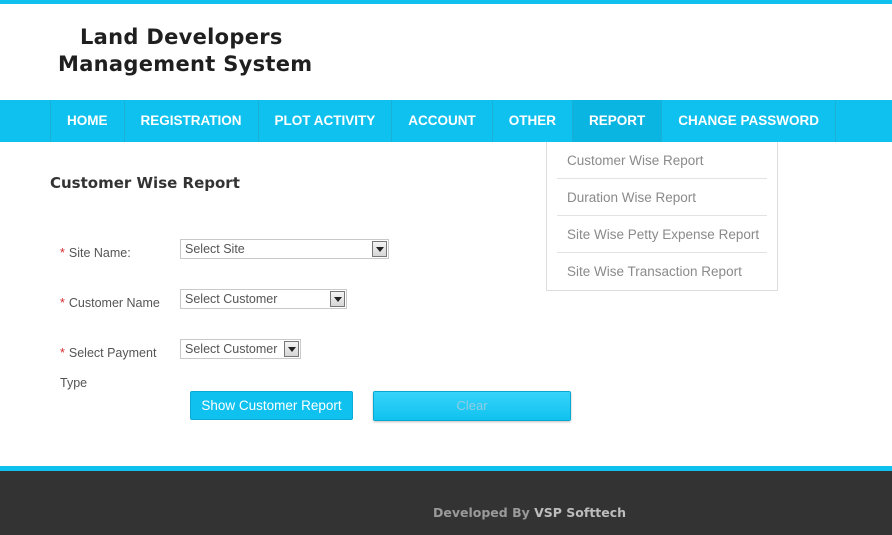 The width and height of the screenshot is (892, 535). What do you see at coordinates (662, 271) in the screenshot?
I see `menu-item-site-wise-transaction-report: Site Wise Transaction Report` at bounding box center [662, 271].